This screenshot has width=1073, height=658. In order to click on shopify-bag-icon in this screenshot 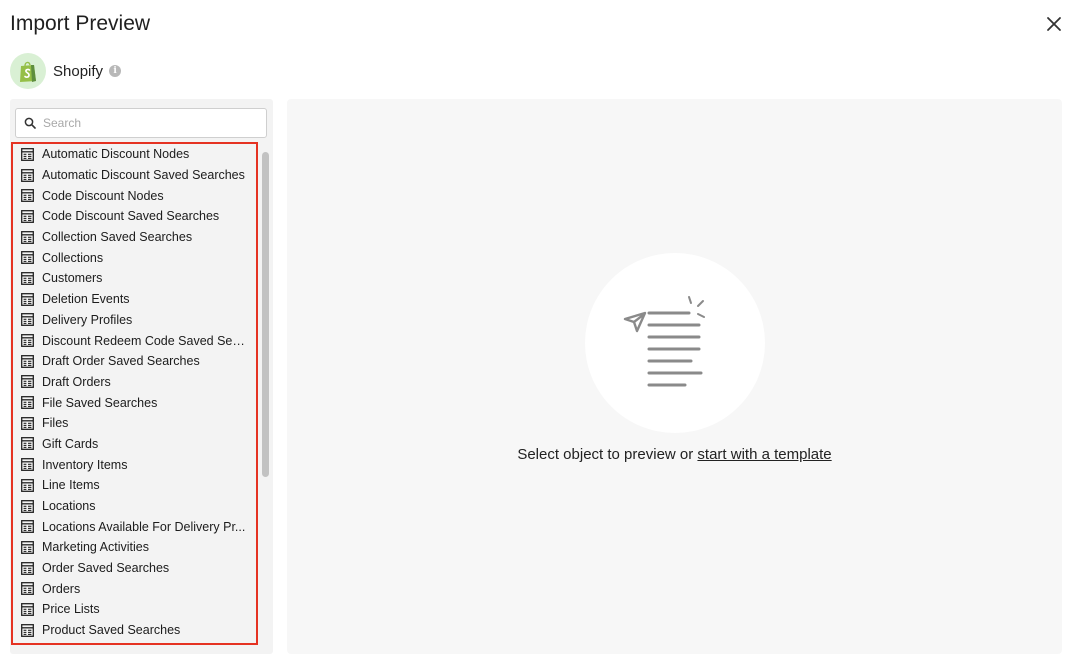, I will do `click(28, 71)`.